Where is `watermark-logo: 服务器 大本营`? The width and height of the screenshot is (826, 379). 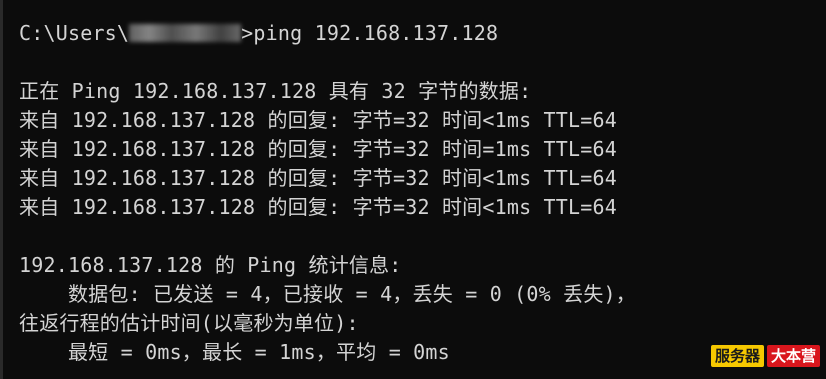
watermark-logo: 服务器 大本营 is located at coordinates (765, 356).